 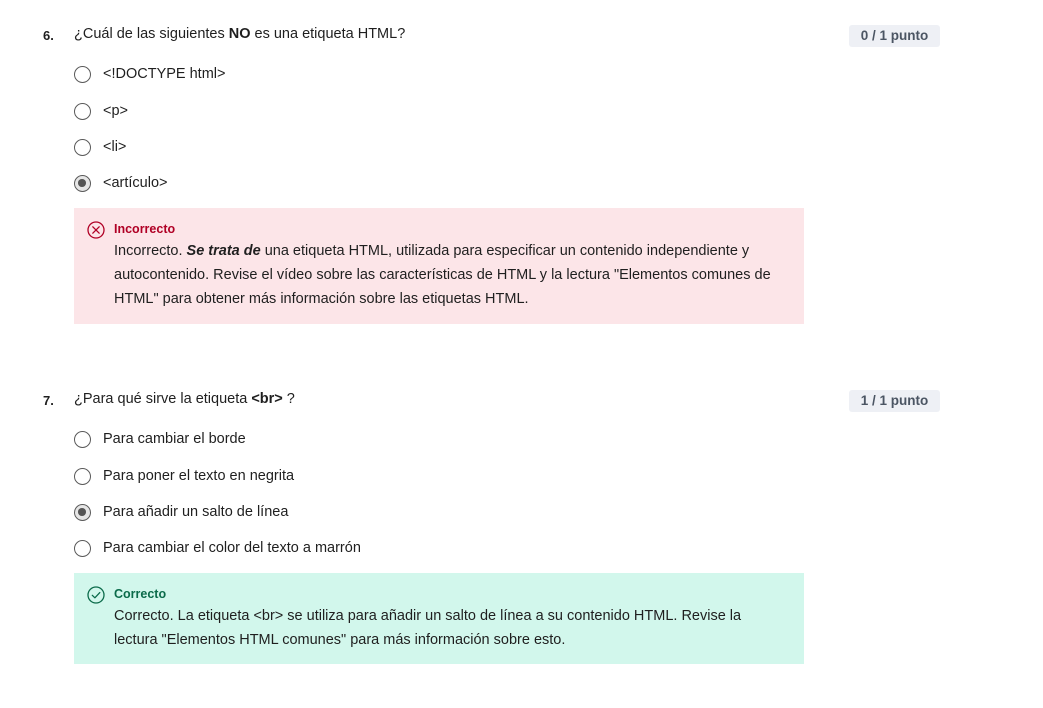 What do you see at coordinates (163, 399) in the screenshot?
I see `question-text-part: ¿Para qué sirve la etiqueta` at bounding box center [163, 399].